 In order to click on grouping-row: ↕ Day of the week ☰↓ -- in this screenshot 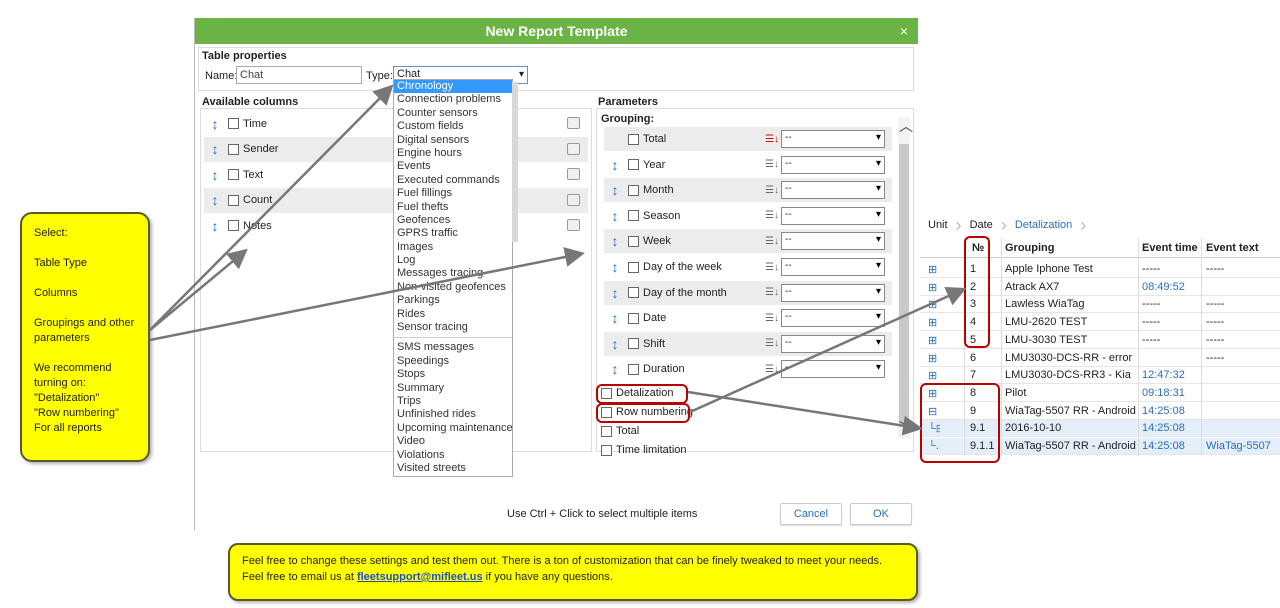, I will do `click(748, 267)`.